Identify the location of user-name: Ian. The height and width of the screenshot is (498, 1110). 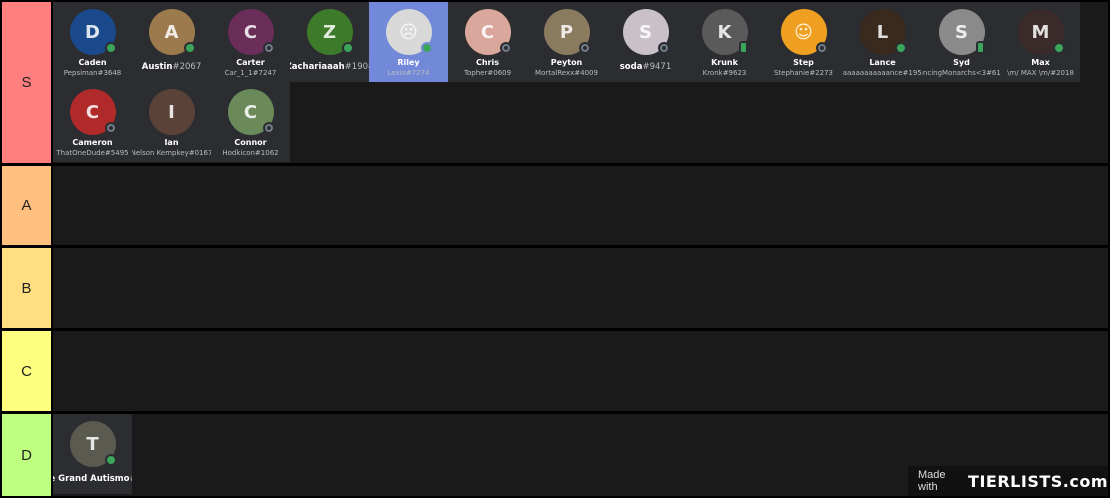
(171, 142).